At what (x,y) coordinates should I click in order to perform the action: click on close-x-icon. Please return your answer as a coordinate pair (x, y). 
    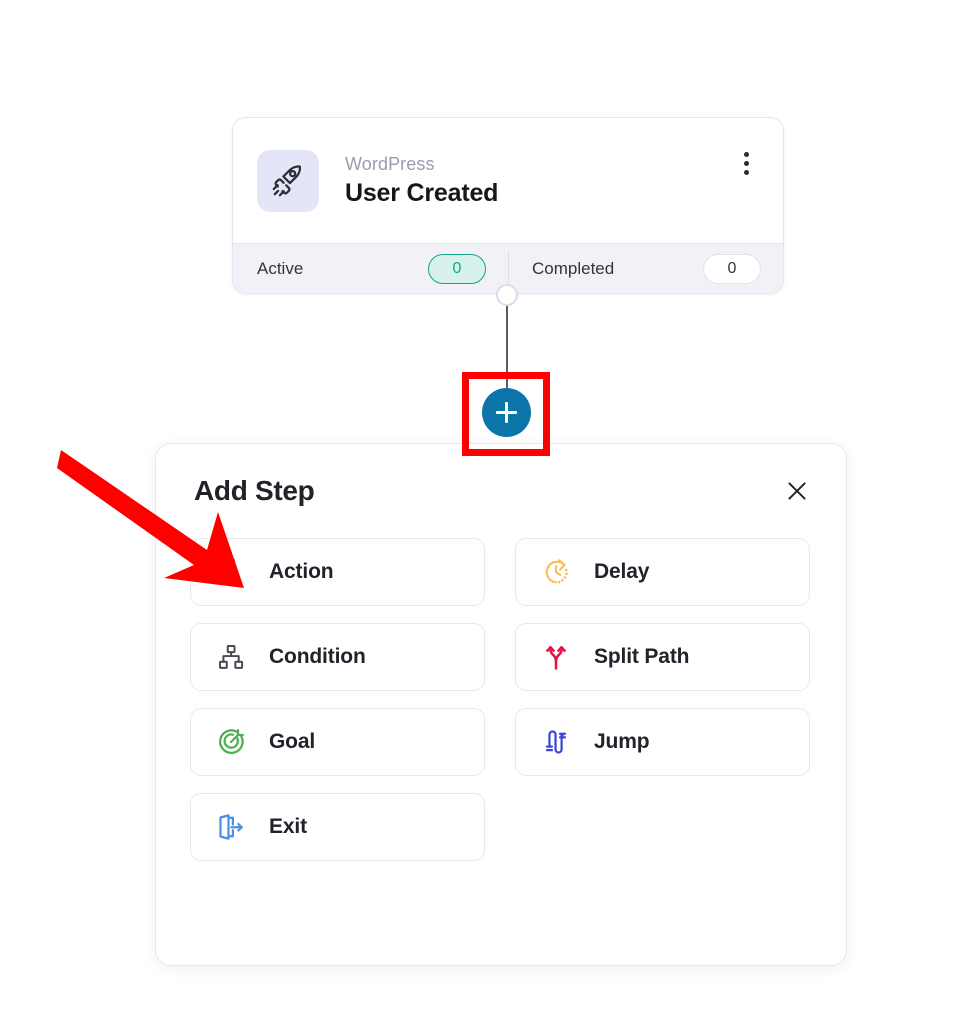
    Looking at the image, I should click on (797, 491).